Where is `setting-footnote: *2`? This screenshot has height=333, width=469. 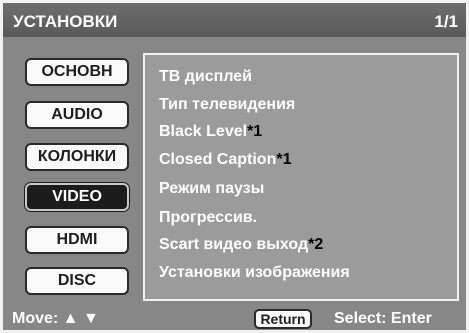
setting-footnote: *2 is located at coordinates (316, 244).